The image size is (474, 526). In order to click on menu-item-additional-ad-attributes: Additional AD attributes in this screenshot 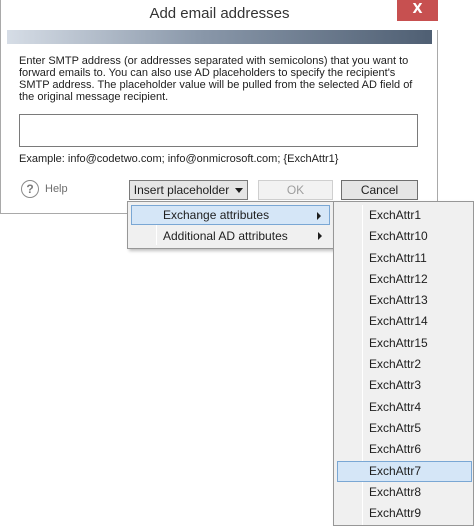, I will do `click(230, 236)`.